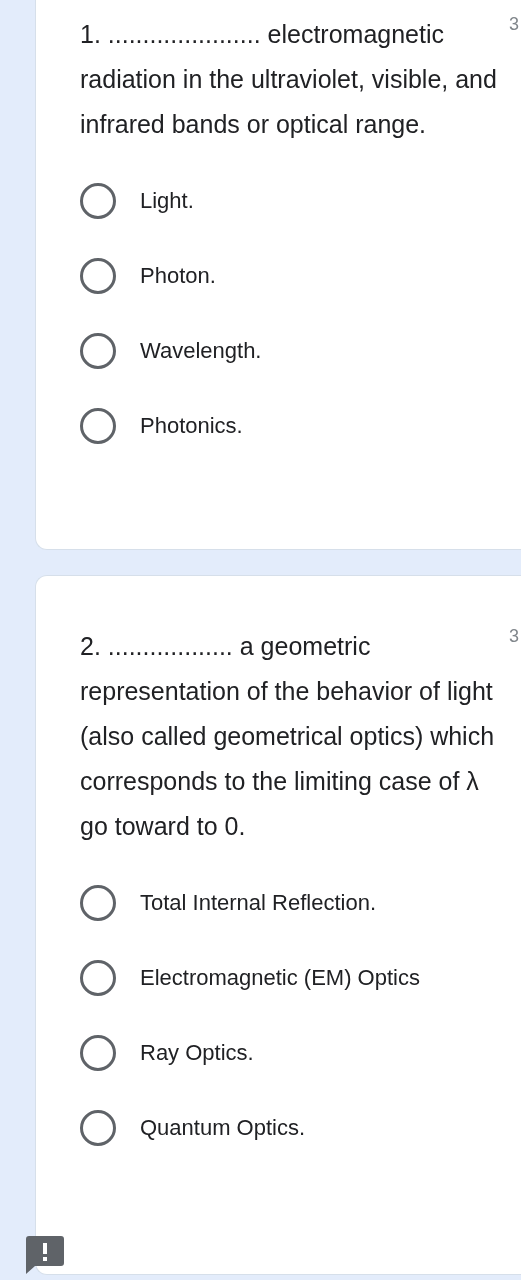 This screenshot has width=521, height=1280. I want to click on feedback-icon, so click(45, 1255).